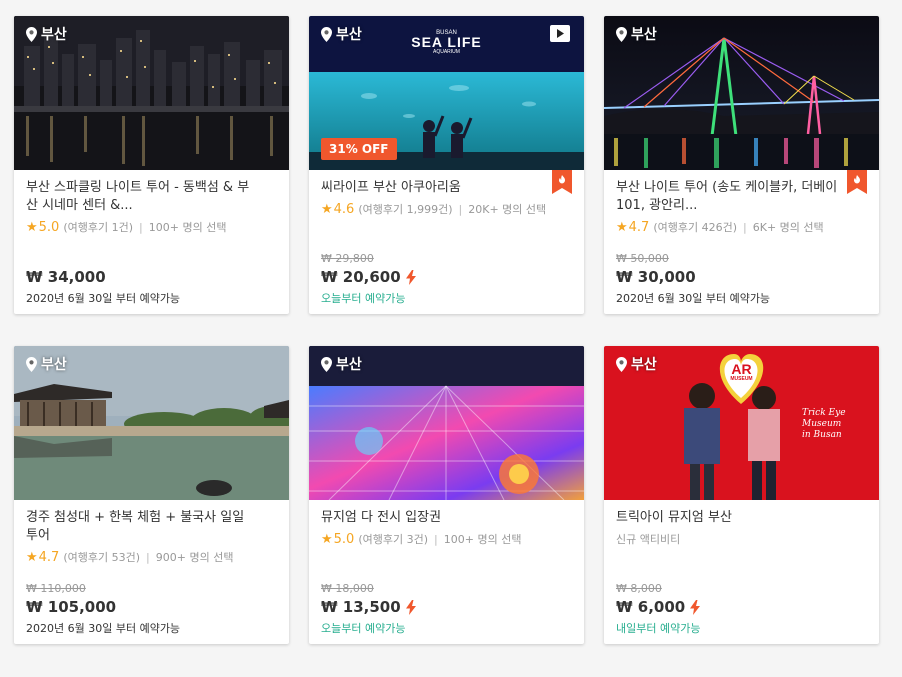 The image size is (902, 677). What do you see at coordinates (741, 423) in the screenshot?
I see `activity-image-trick-eye: AR MUSEUM Trick Eye Museum in Busan 부산` at bounding box center [741, 423].